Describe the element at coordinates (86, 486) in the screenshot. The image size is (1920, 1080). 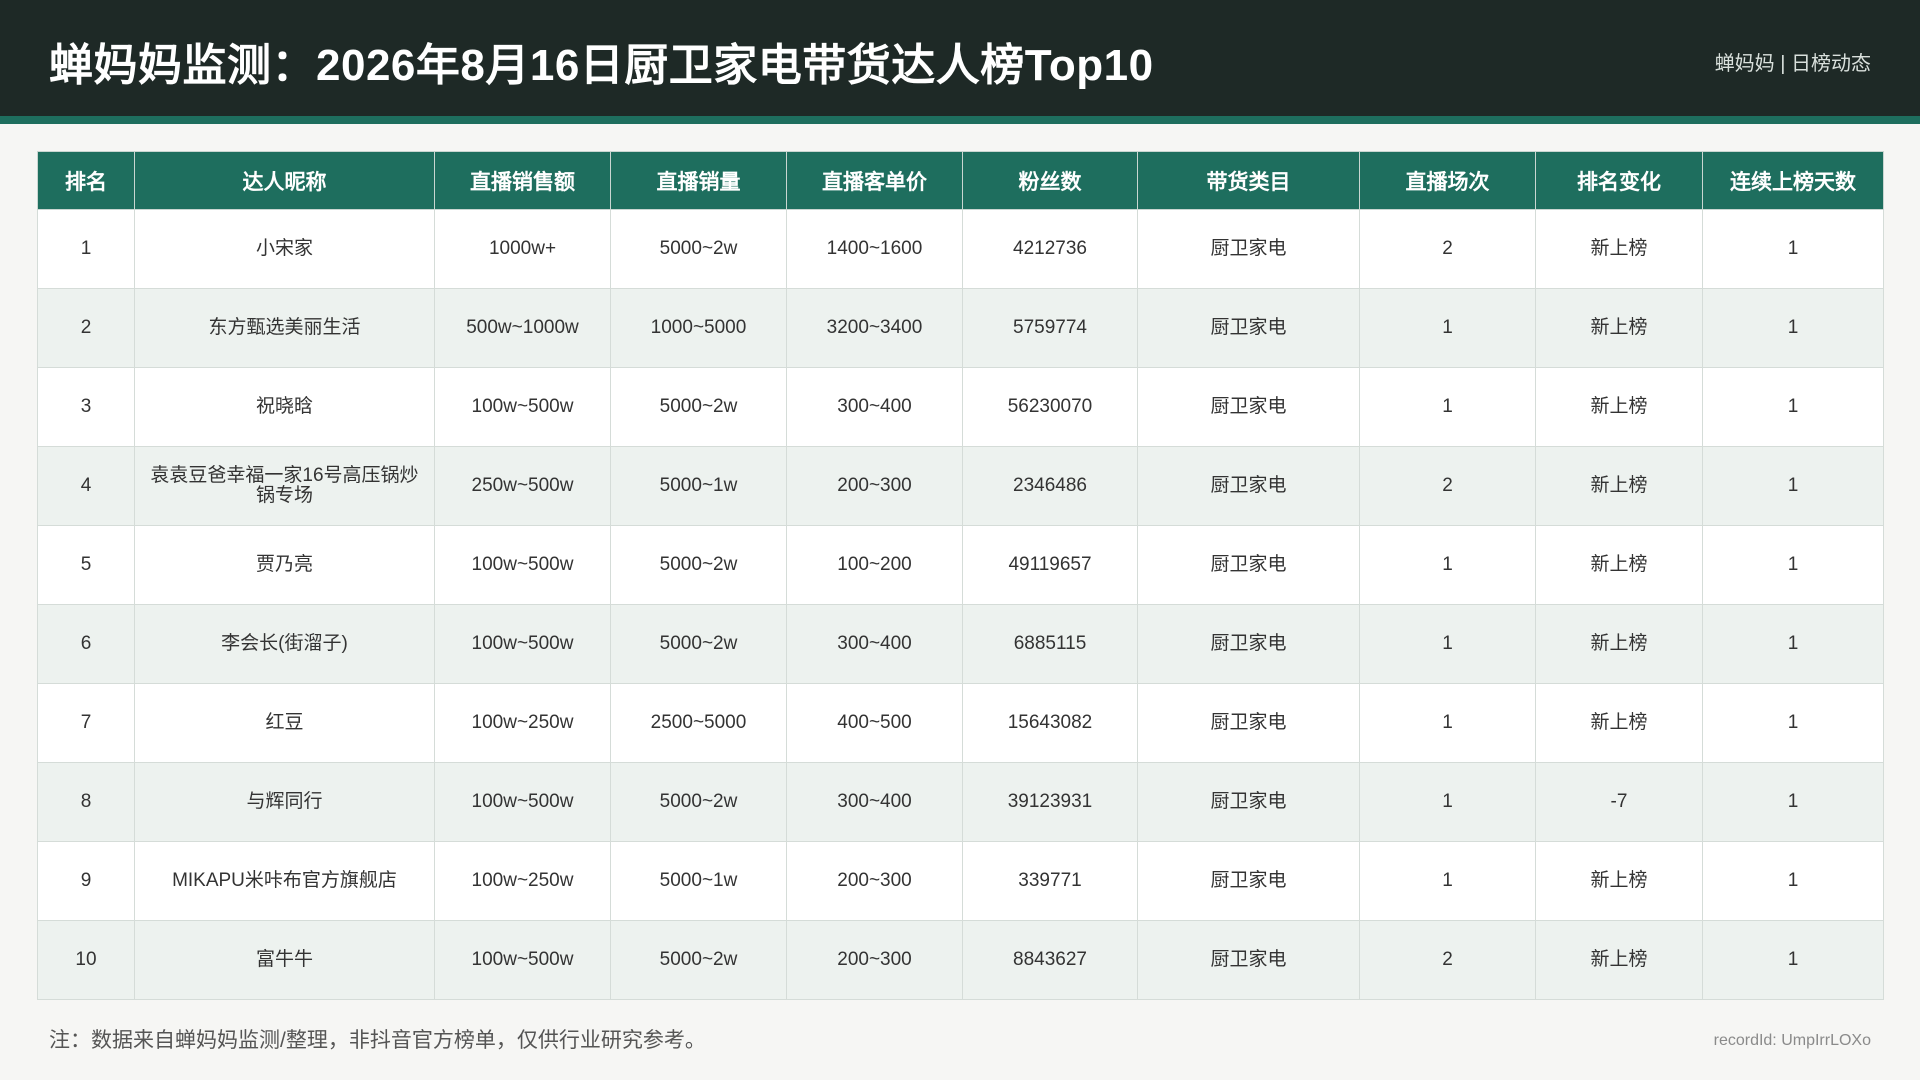
I see `rank-cell: 4` at that location.